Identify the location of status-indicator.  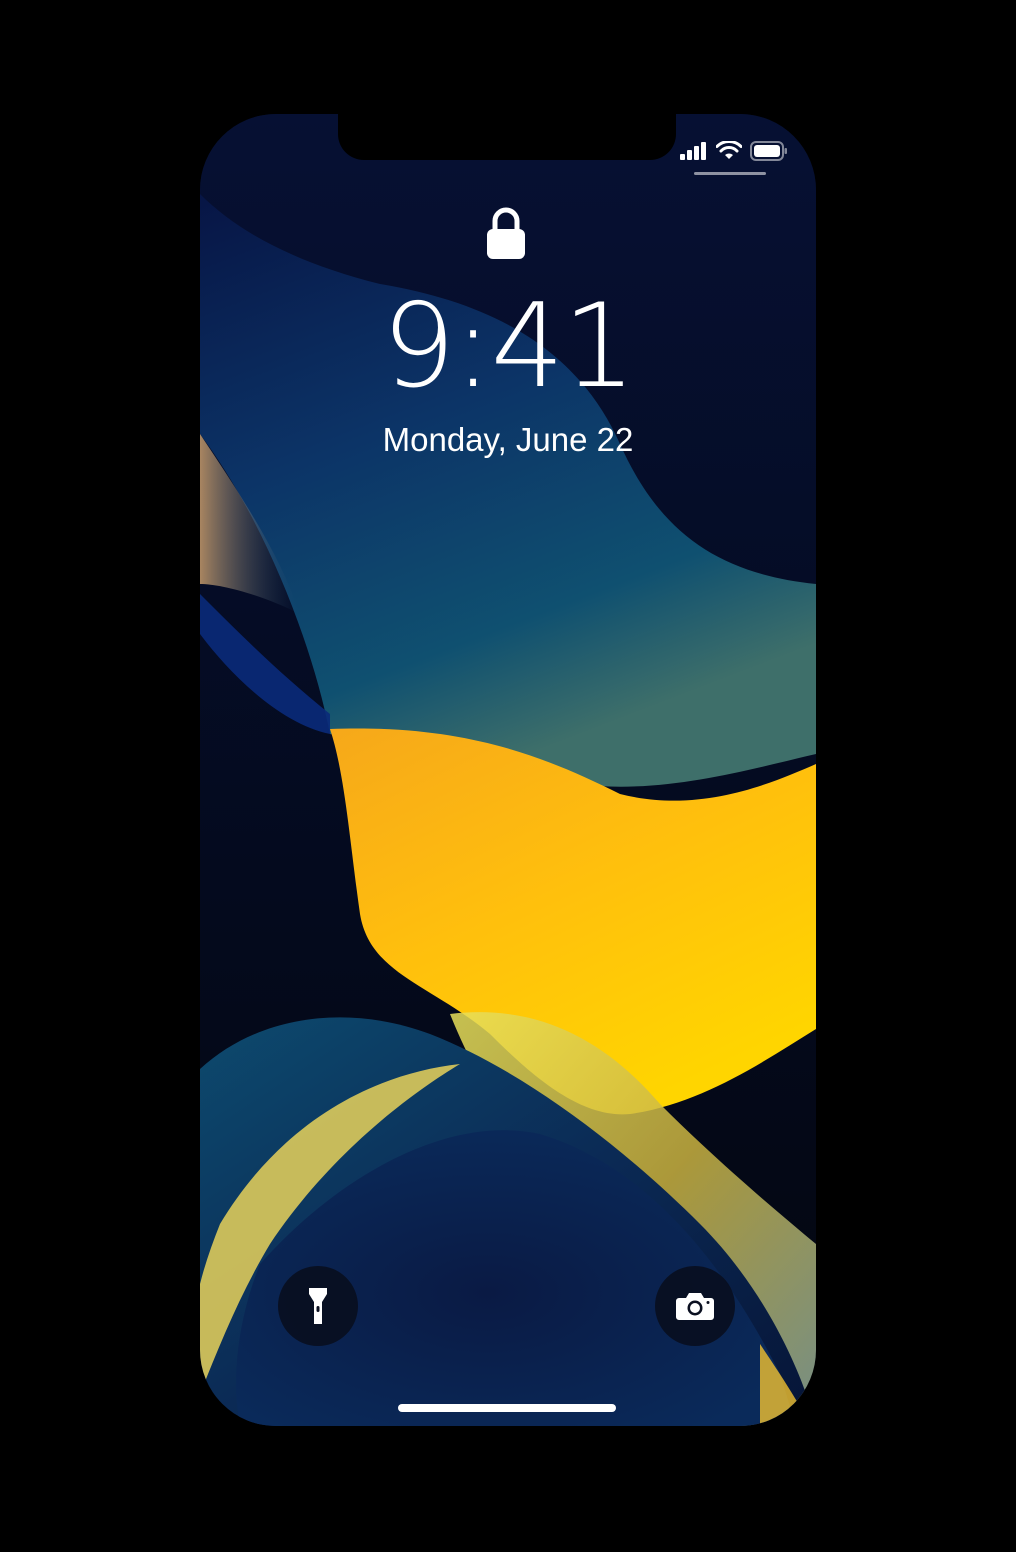
(730, 173).